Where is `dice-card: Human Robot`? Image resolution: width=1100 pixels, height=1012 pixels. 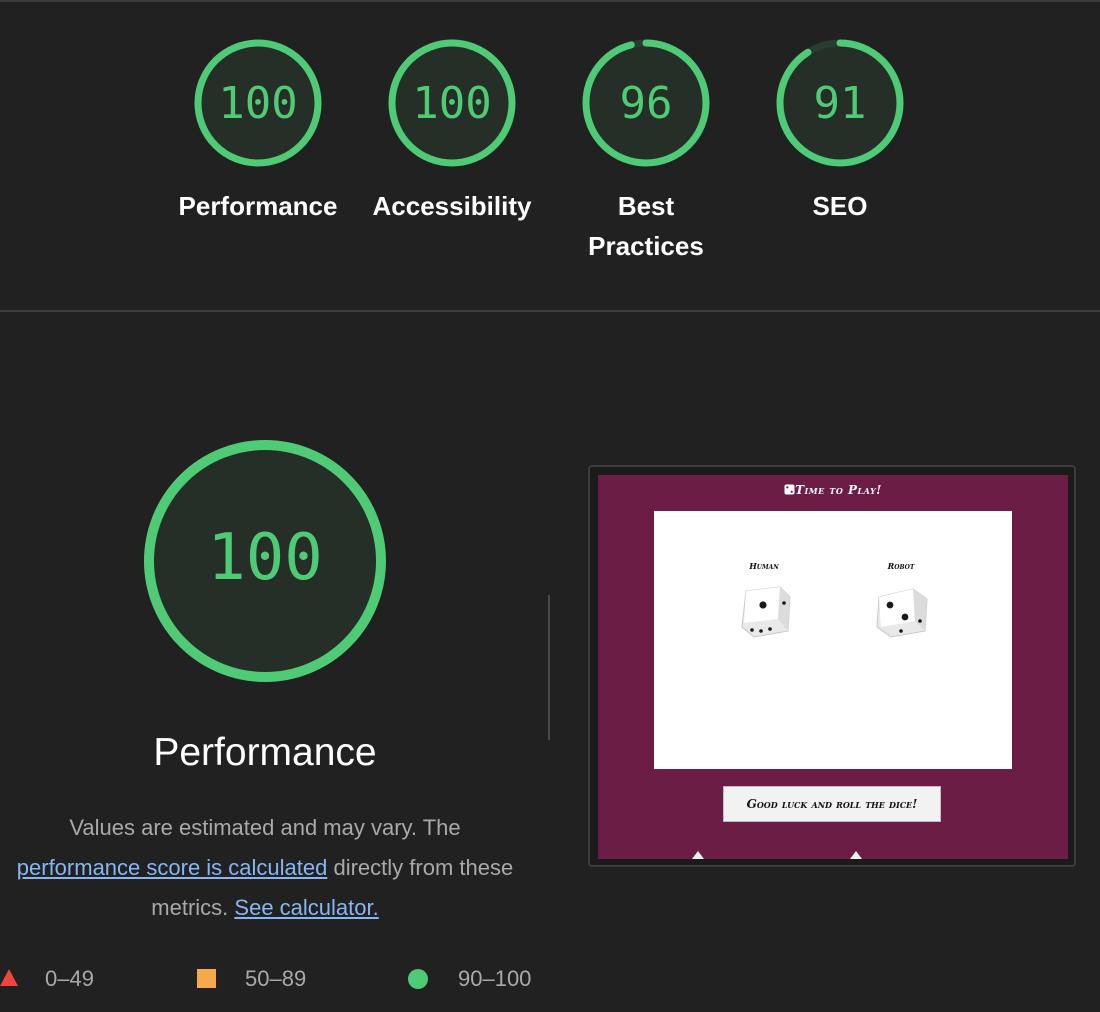 dice-card: Human Robot is located at coordinates (833, 640).